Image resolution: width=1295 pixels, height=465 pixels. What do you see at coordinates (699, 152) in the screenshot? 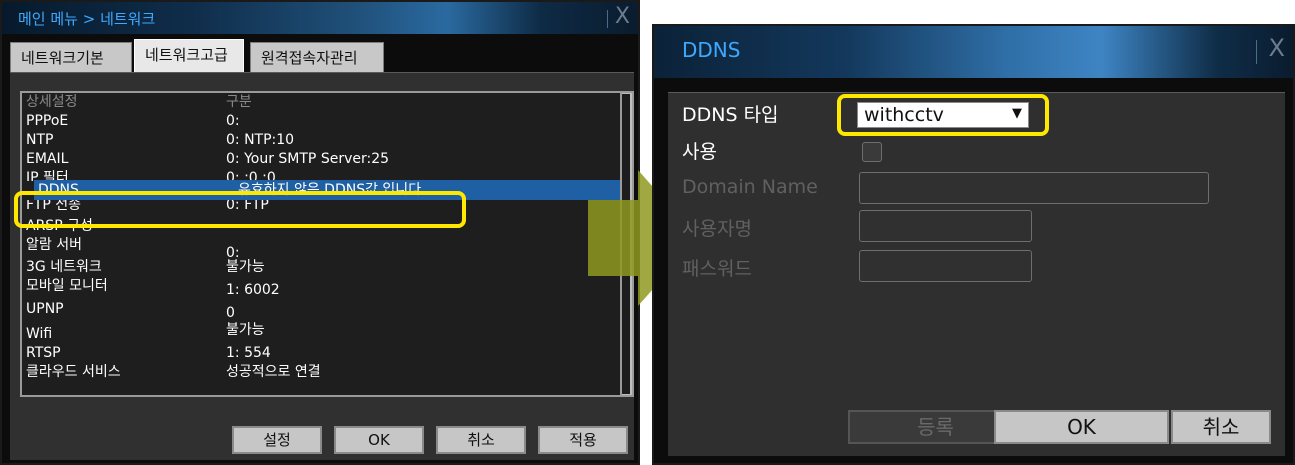
I see `enable-label: 사용` at bounding box center [699, 152].